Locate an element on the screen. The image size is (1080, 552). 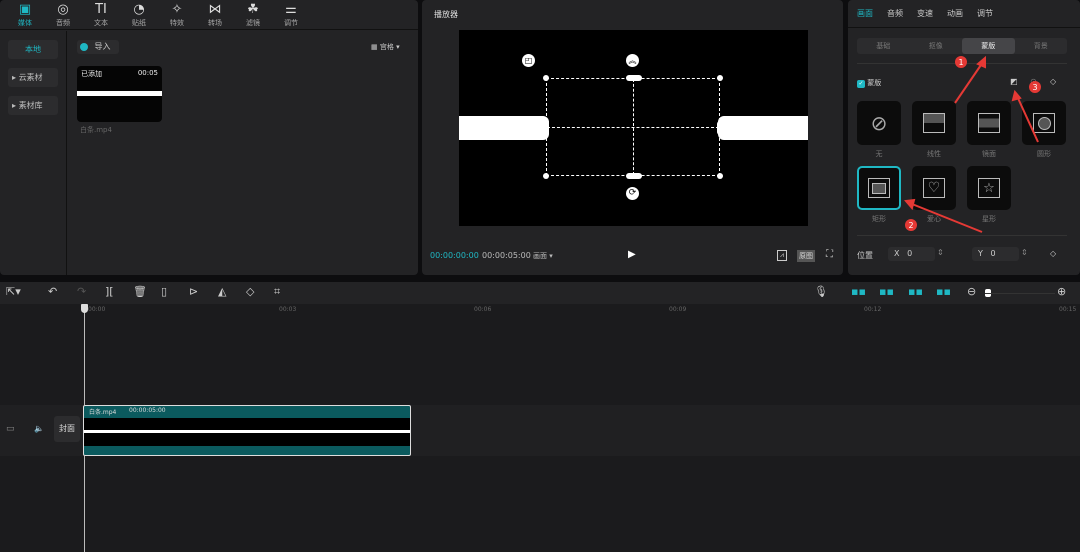
annotation-number: 1 is located at coordinates (960, 62).